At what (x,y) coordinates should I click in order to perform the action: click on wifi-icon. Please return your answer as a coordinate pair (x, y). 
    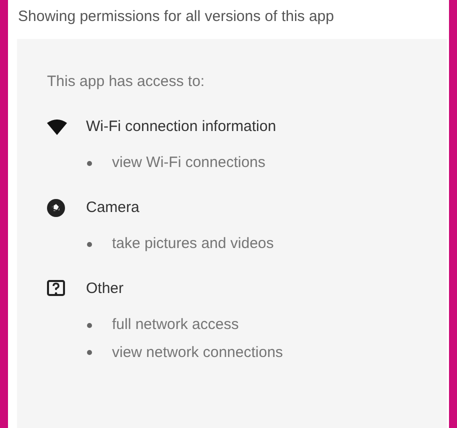
    Looking at the image, I should click on (57, 126).